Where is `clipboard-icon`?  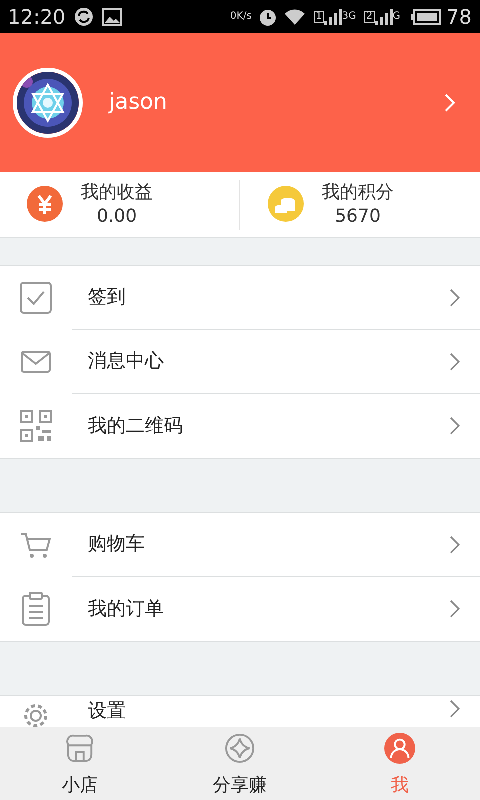 clipboard-icon is located at coordinates (36, 609).